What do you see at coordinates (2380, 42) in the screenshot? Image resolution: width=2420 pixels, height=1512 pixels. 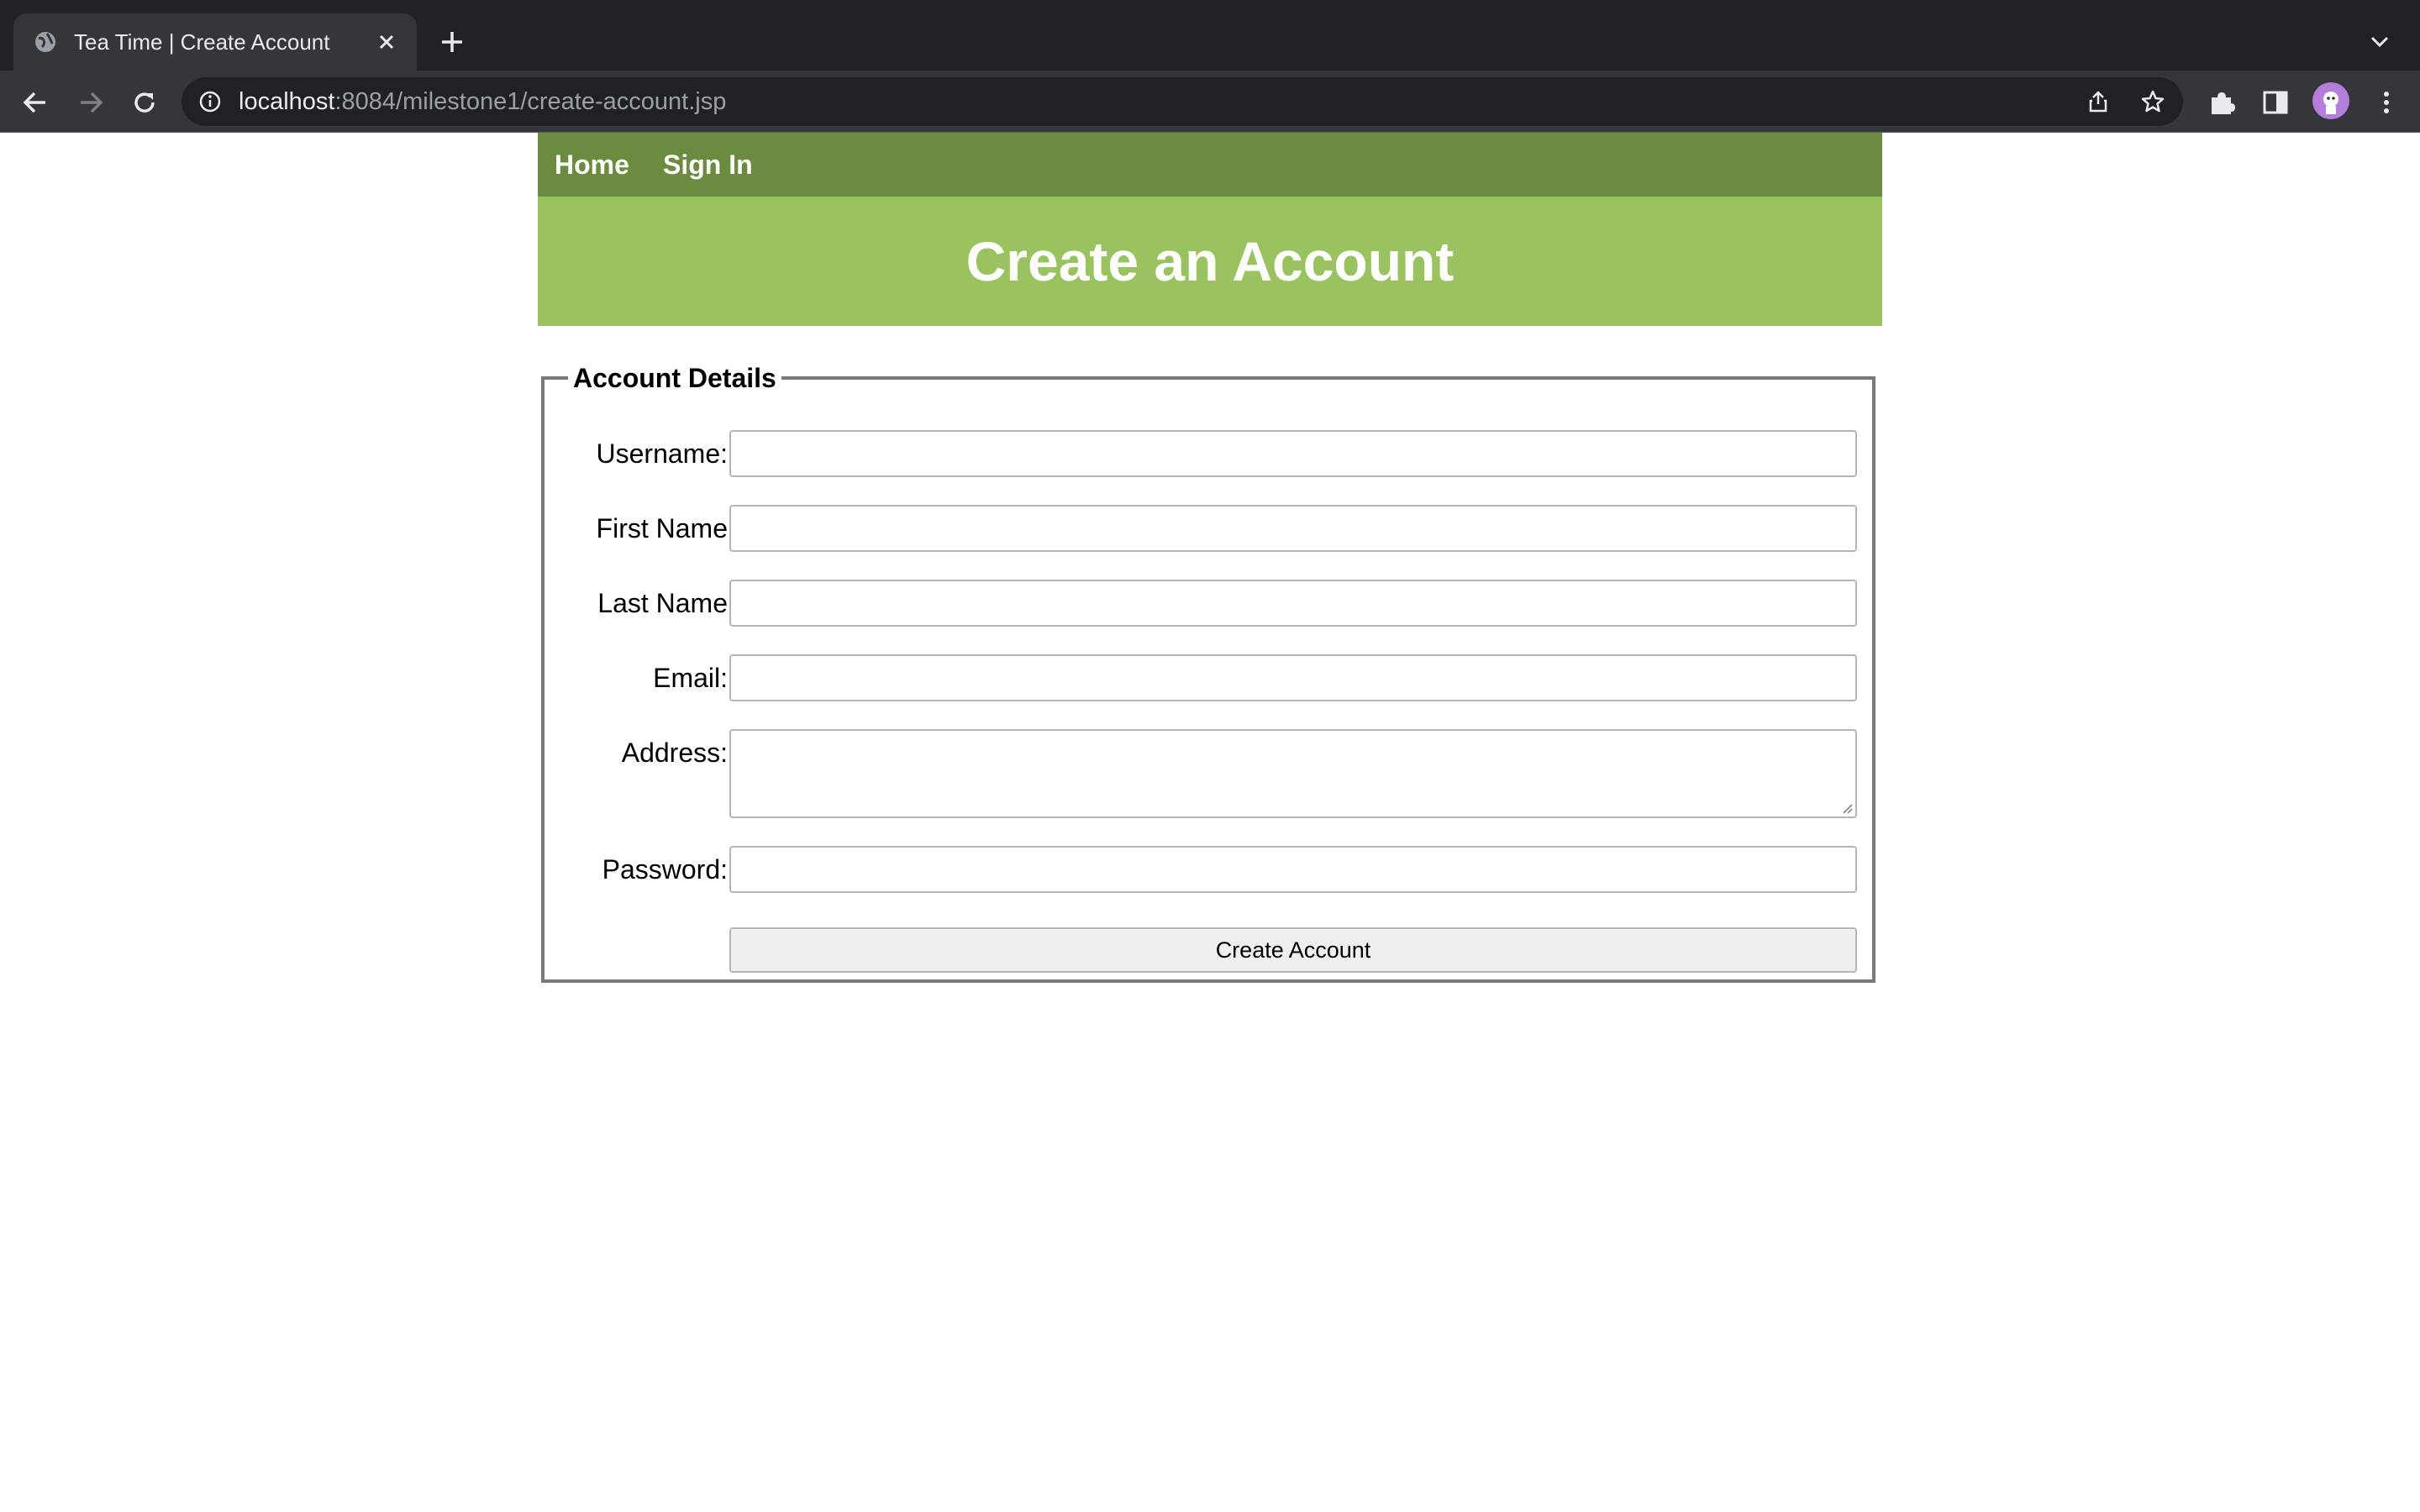 I see `chevron-down-icon` at bounding box center [2380, 42].